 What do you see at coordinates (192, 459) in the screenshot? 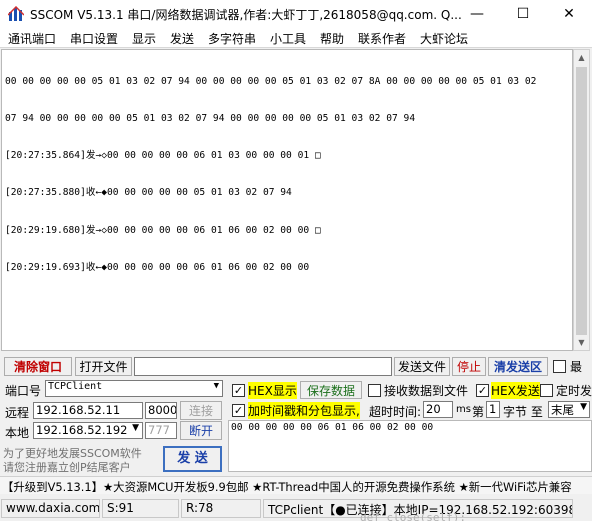
I see `send-button: 发 送` at bounding box center [192, 459].